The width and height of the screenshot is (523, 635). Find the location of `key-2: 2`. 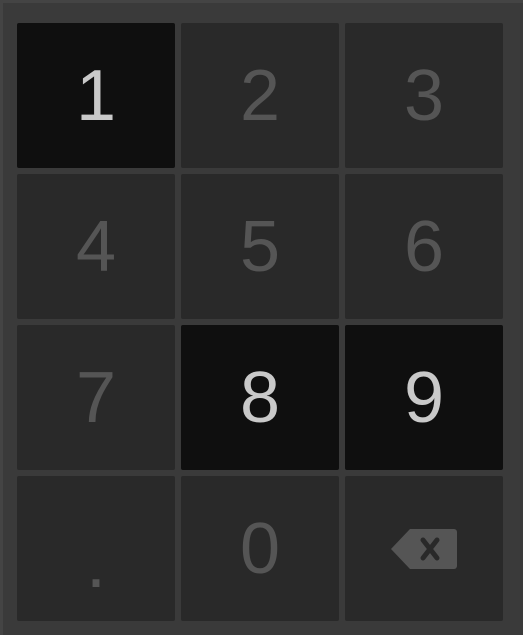

key-2: 2 is located at coordinates (260, 95).